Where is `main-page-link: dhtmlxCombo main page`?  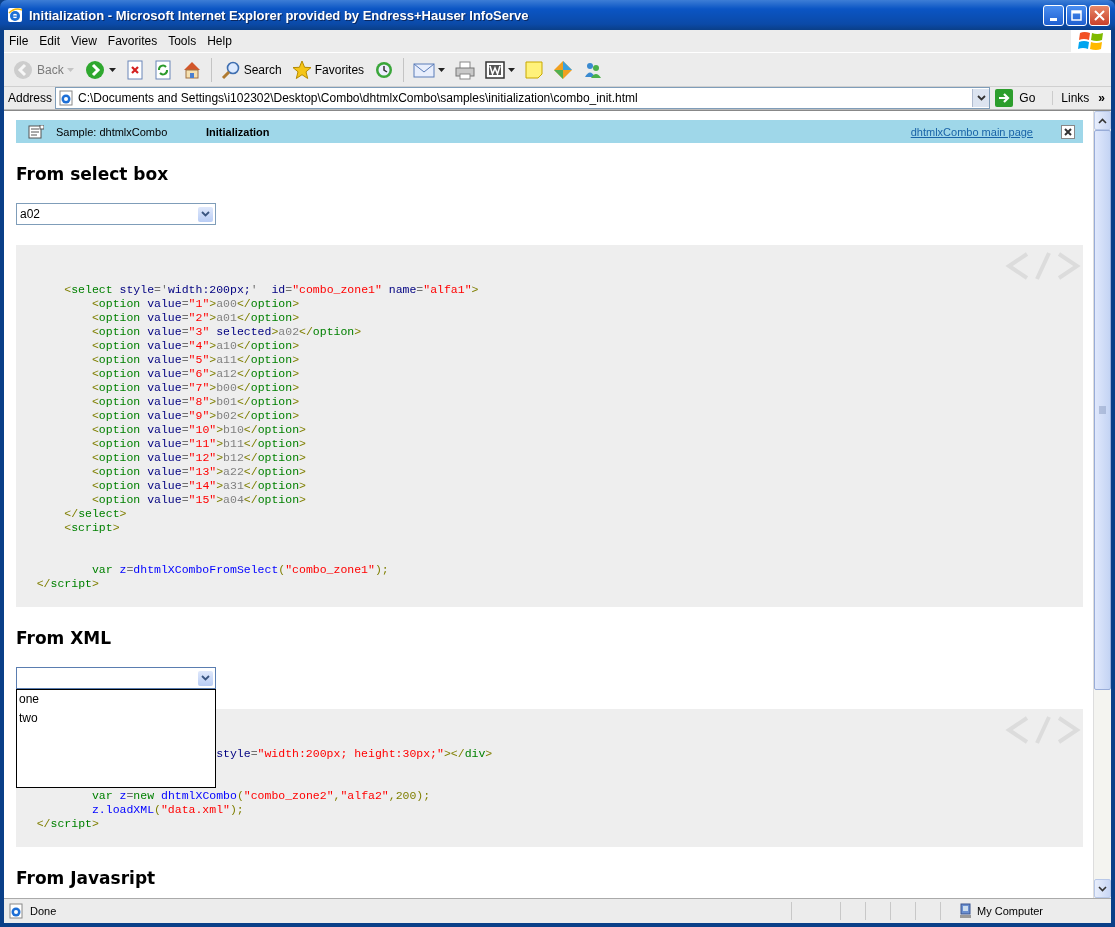
main-page-link: dhtmlxCombo main page is located at coordinates (971, 131).